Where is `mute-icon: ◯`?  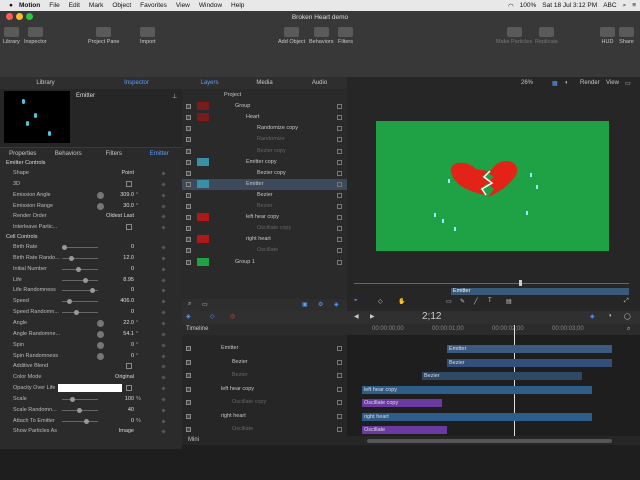 mute-icon: ◯ is located at coordinates (627, 316).